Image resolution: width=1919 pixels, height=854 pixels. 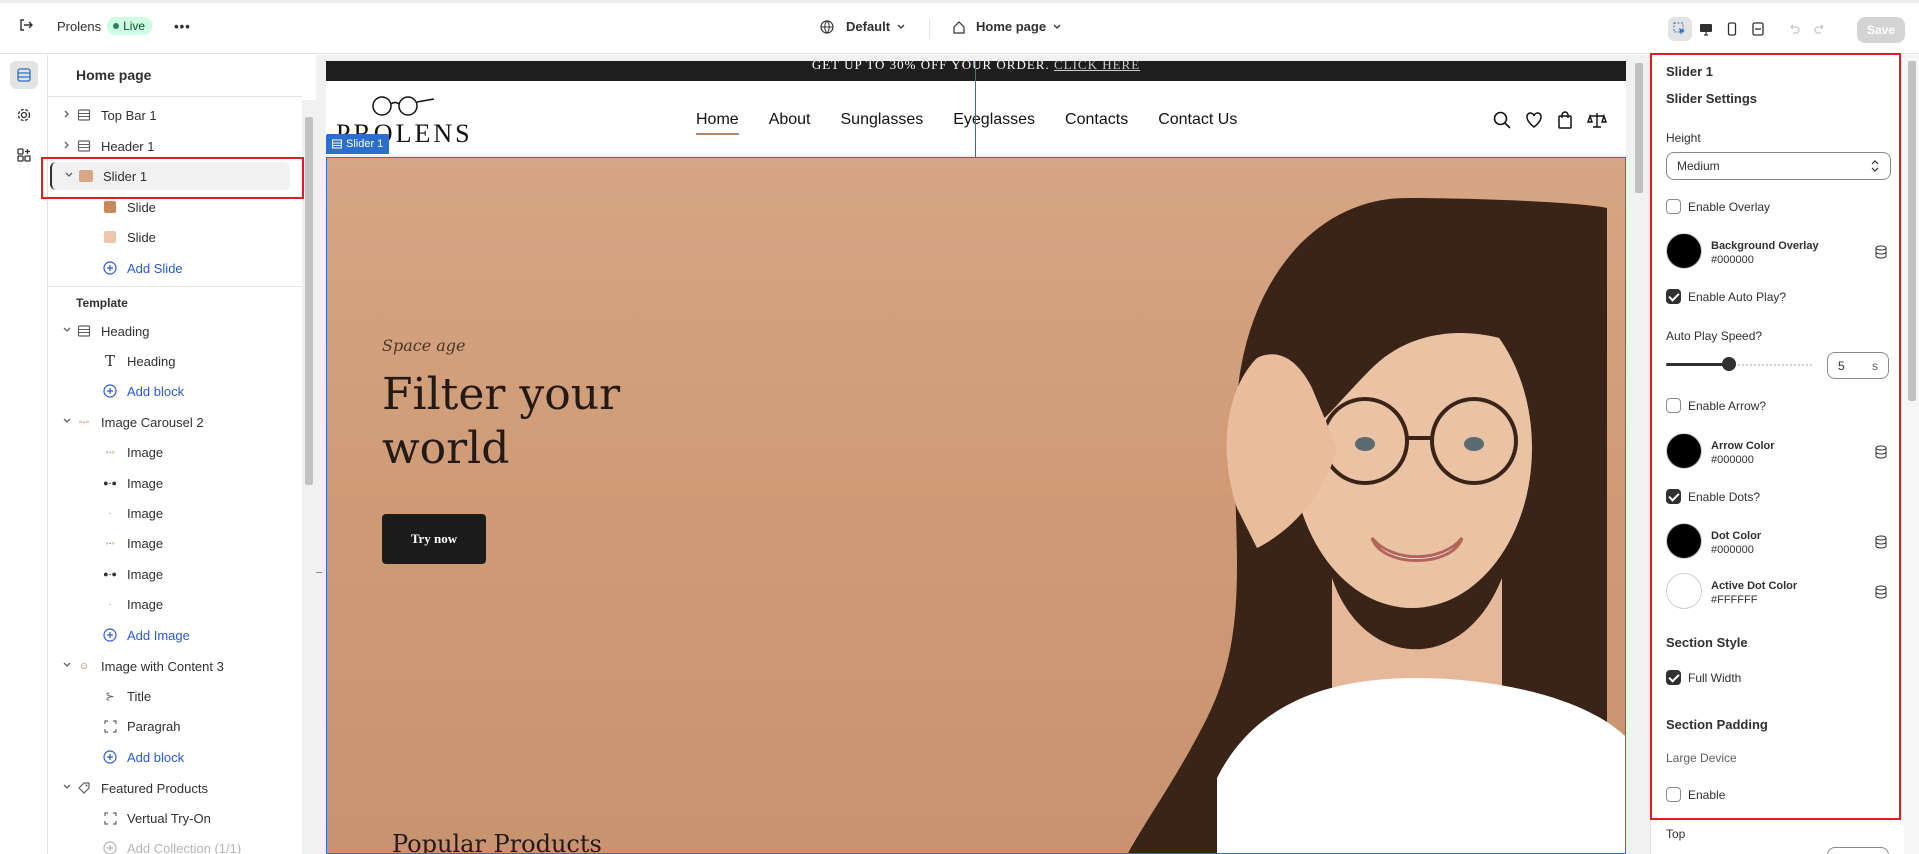 I want to click on page-selector: Home page, so click(x=1007, y=26).